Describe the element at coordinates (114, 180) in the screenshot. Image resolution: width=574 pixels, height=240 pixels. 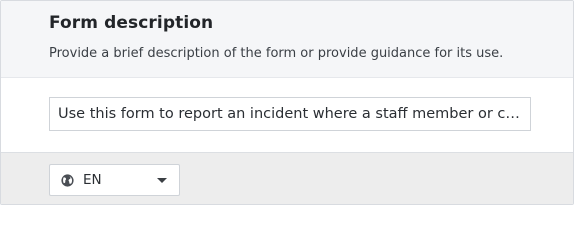
I see `language-select: EN` at that location.